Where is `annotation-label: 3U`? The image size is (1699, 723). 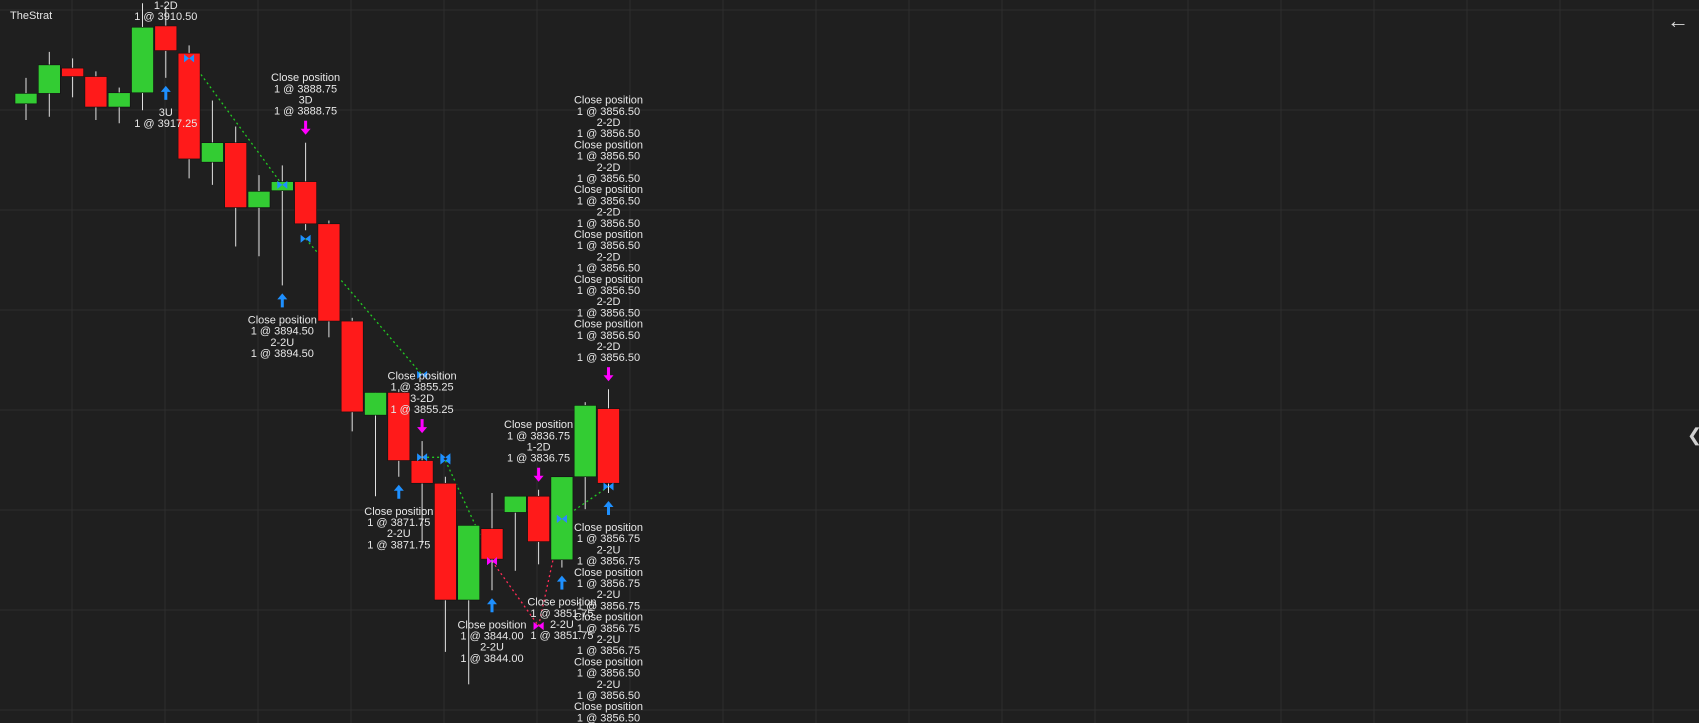
annotation-label: 3U is located at coordinates (166, 113).